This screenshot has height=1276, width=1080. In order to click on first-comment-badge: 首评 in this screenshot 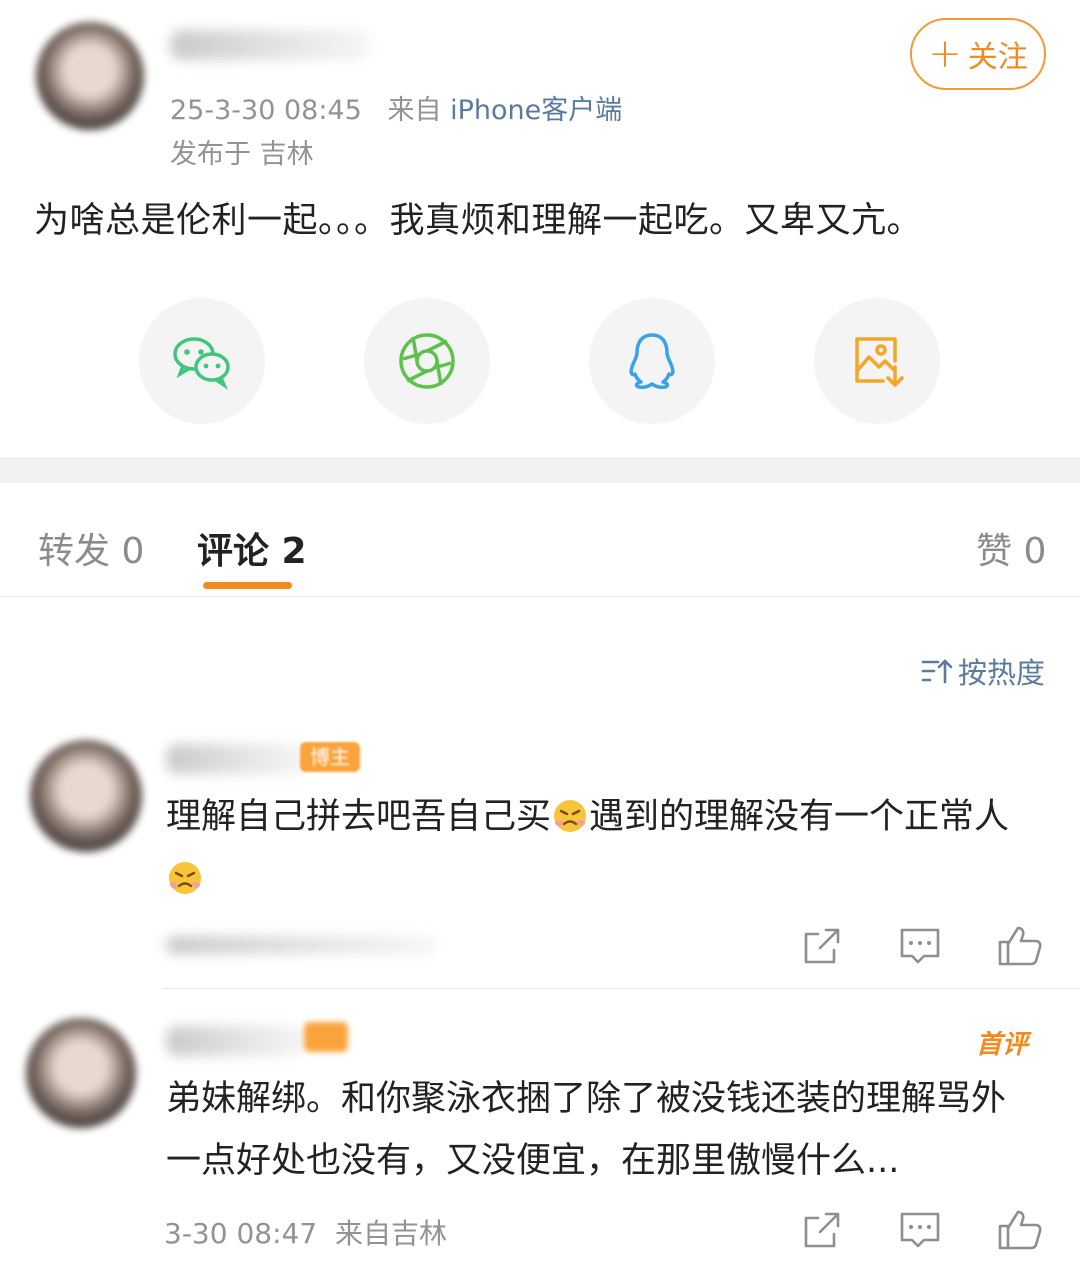, I will do `click(1002, 1045)`.